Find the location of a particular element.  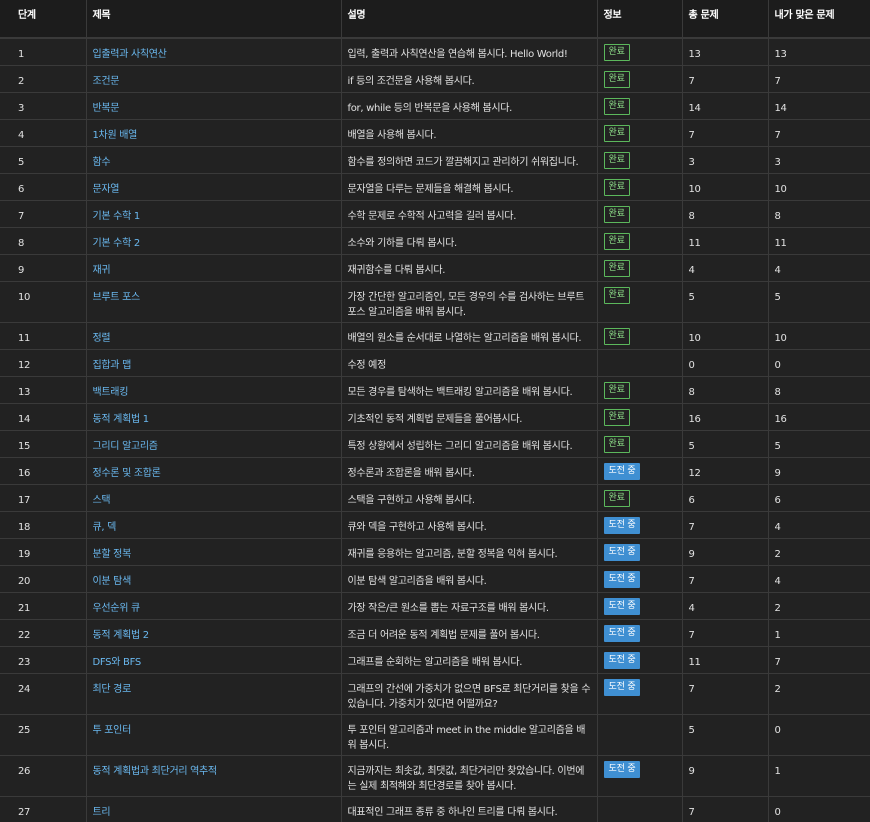

step-title-link: 그리디 알고리즘 is located at coordinates (125, 446).